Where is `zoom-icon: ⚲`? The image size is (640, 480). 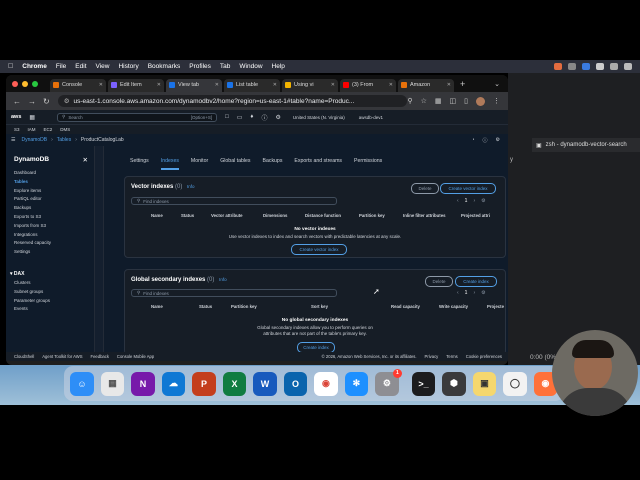
zoom-icon: ⚲ is located at coordinates (409, 101).